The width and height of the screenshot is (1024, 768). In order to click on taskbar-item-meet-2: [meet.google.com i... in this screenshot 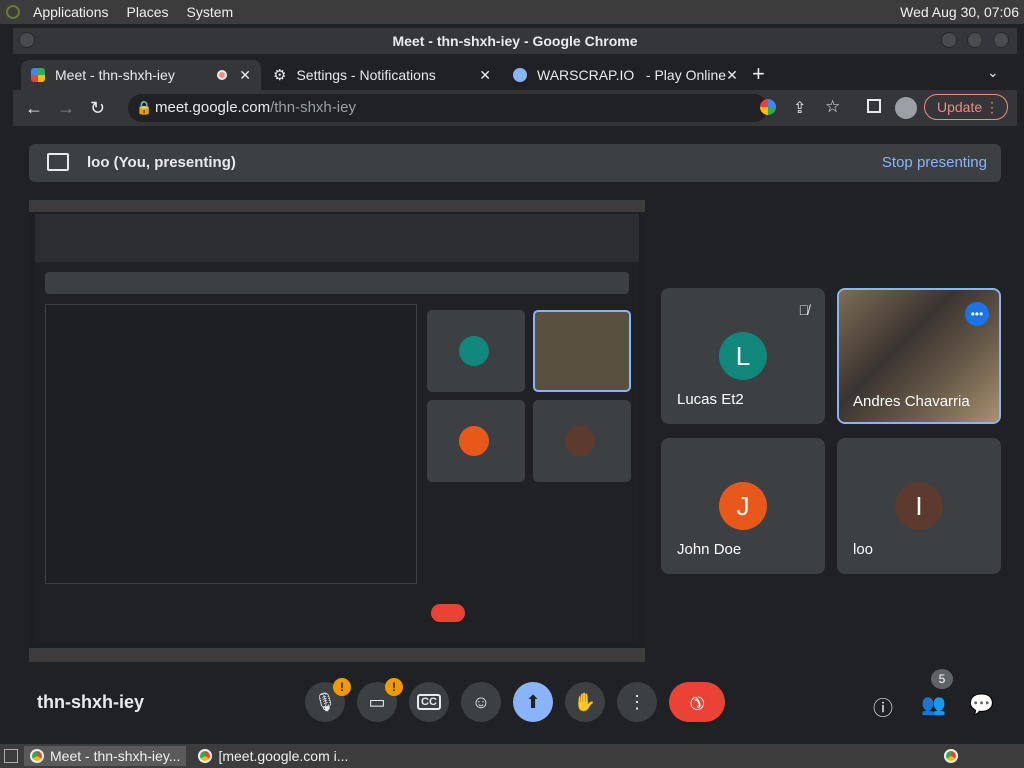, I will do `click(273, 756)`.